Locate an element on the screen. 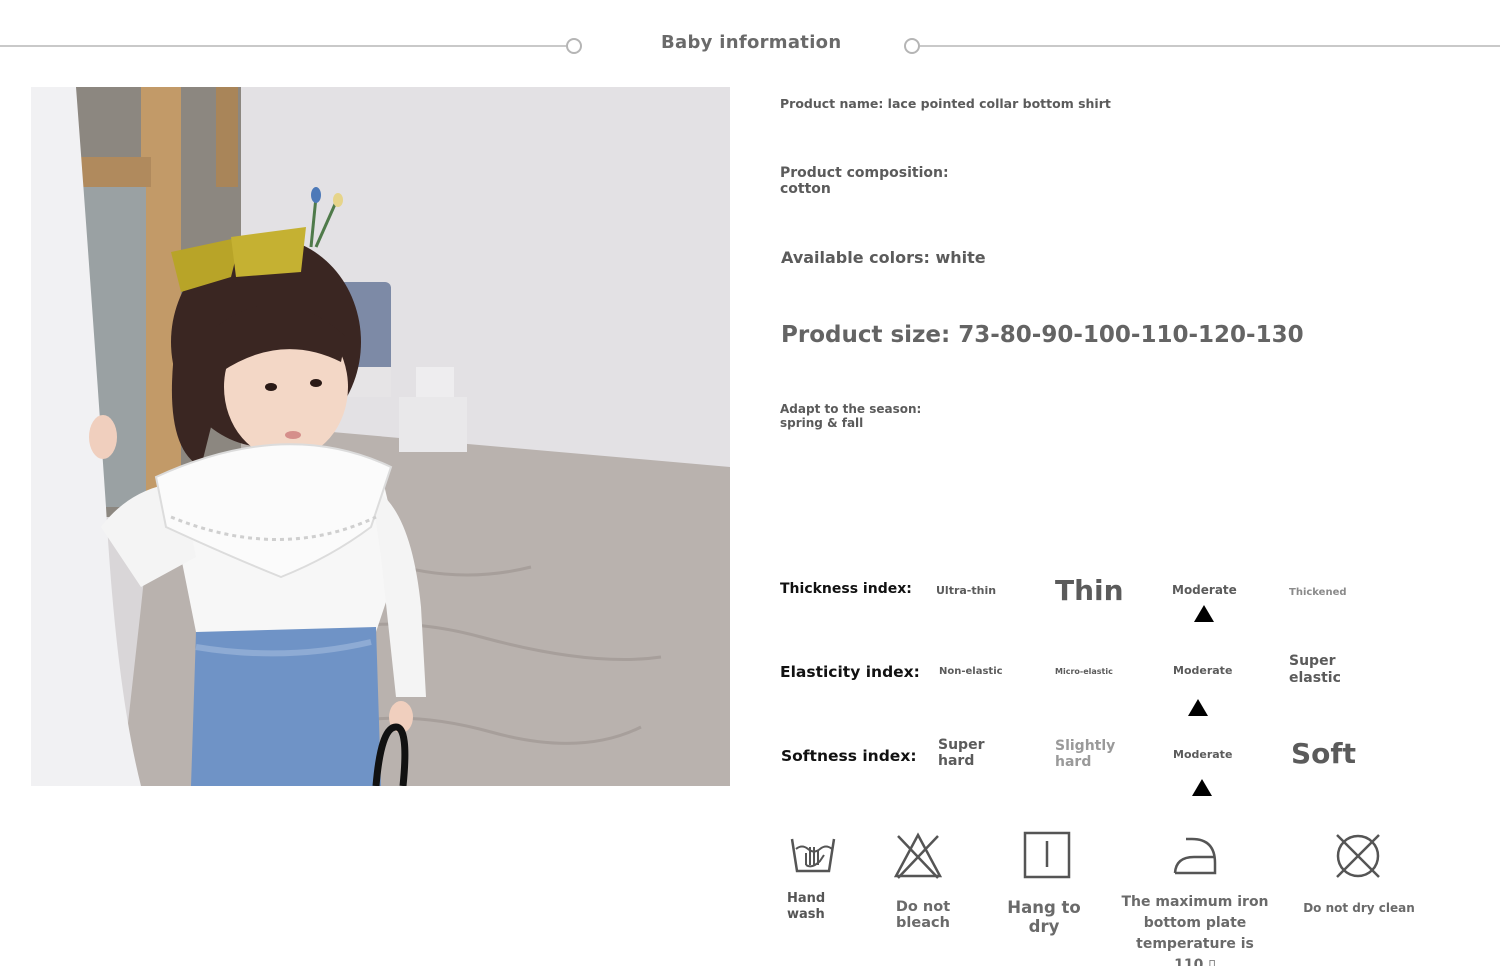 This screenshot has width=1500, height=966. thickness-index-label: Thickness index: is located at coordinates (846, 589).